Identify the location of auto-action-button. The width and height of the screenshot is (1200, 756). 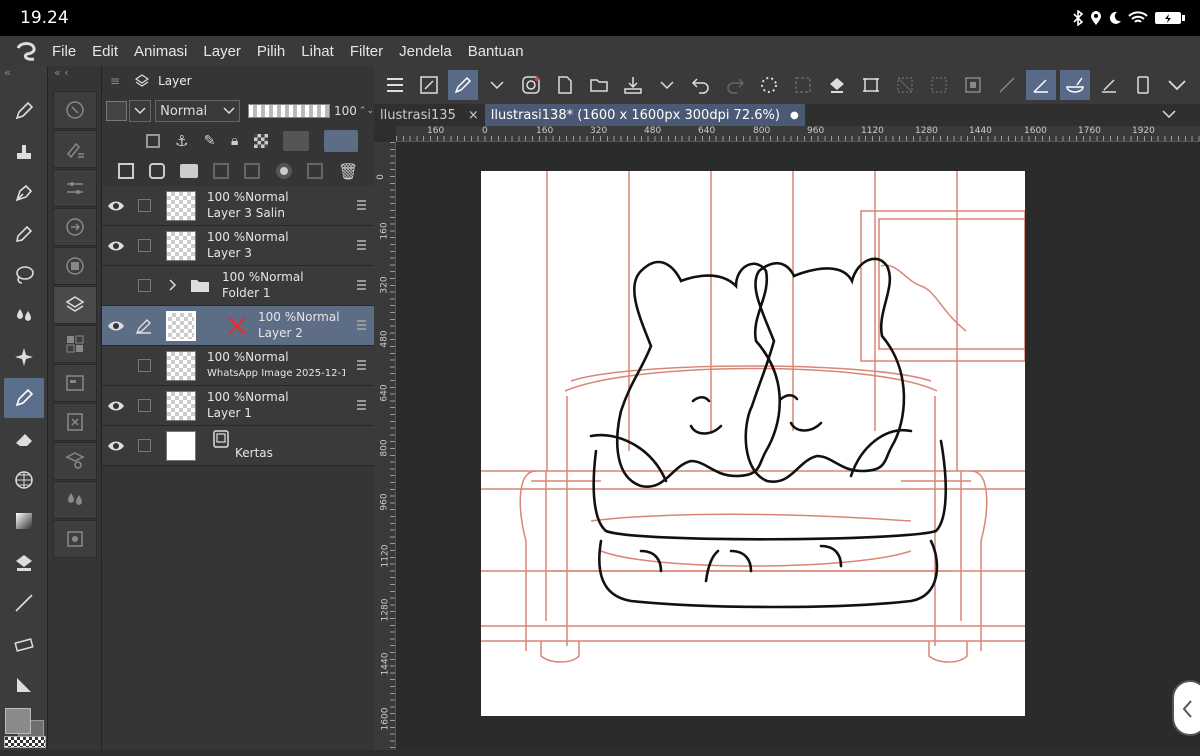
(74, 500).